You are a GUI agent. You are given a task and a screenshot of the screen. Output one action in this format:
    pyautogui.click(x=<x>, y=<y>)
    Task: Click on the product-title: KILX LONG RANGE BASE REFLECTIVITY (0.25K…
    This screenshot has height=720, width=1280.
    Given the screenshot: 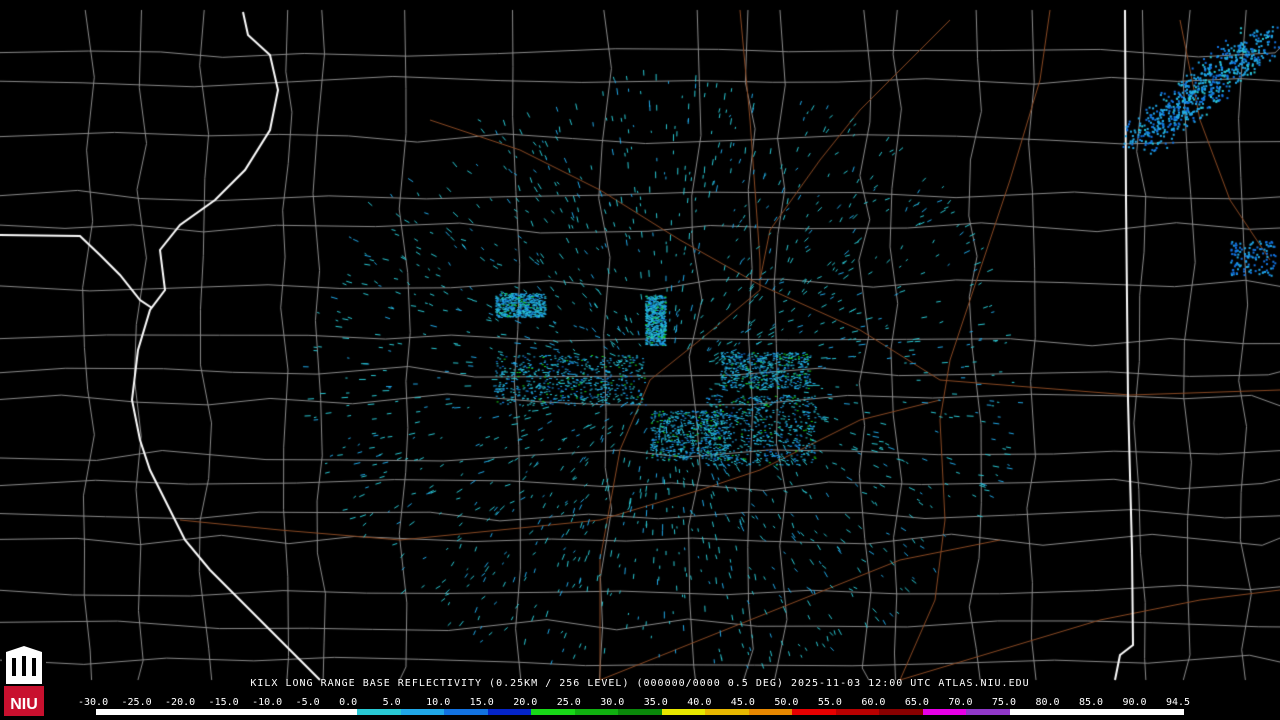 What is the action you would take?
    pyautogui.click(x=640, y=683)
    